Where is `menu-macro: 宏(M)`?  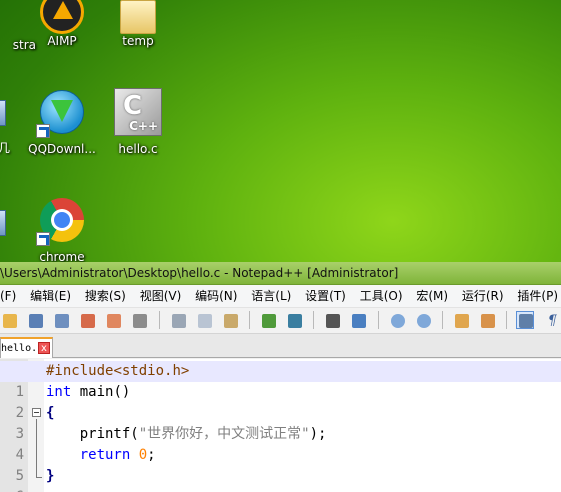
menu-macro: 宏(M) is located at coordinates (432, 296).